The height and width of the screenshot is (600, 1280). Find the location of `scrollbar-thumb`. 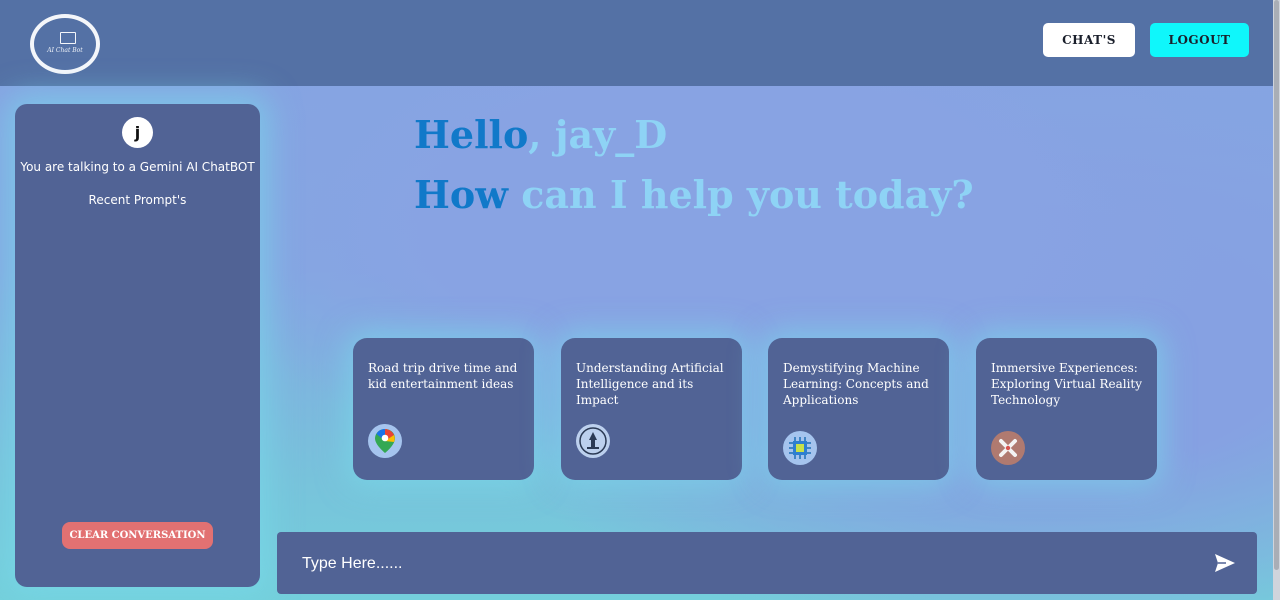

scrollbar-thumb is located at coordinates (1276, 285).